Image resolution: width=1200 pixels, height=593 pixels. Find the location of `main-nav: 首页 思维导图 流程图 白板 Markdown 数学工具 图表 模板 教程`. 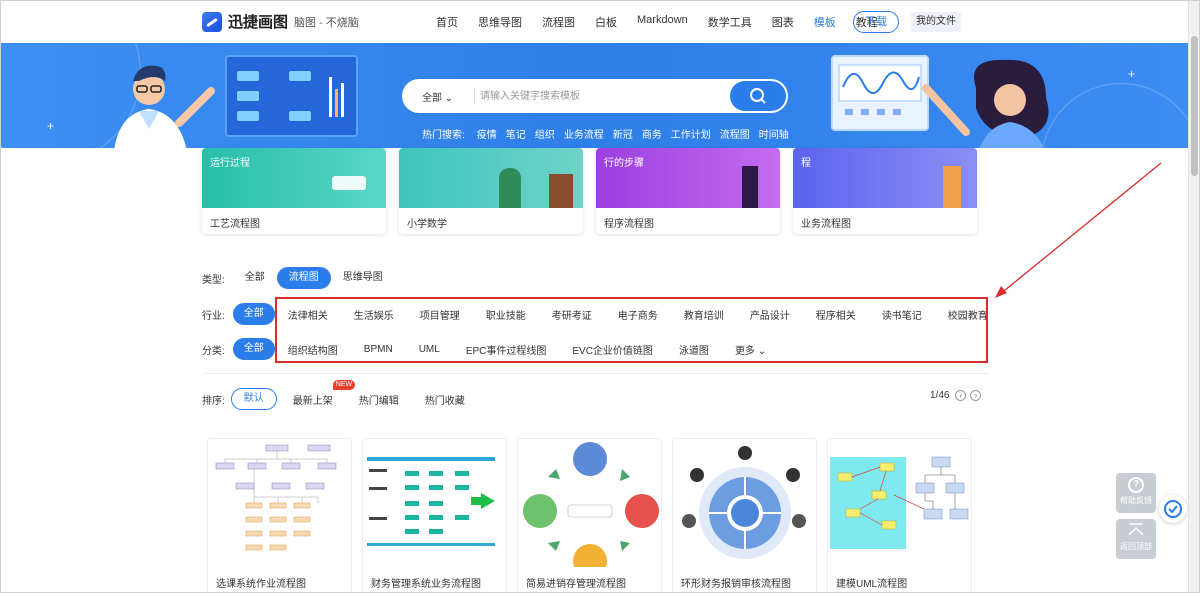

main-nav: 首页 思维导图 流程图 白板 Markdown 数学工具 图表 模板 教程 is located at coordinates (667, 22).